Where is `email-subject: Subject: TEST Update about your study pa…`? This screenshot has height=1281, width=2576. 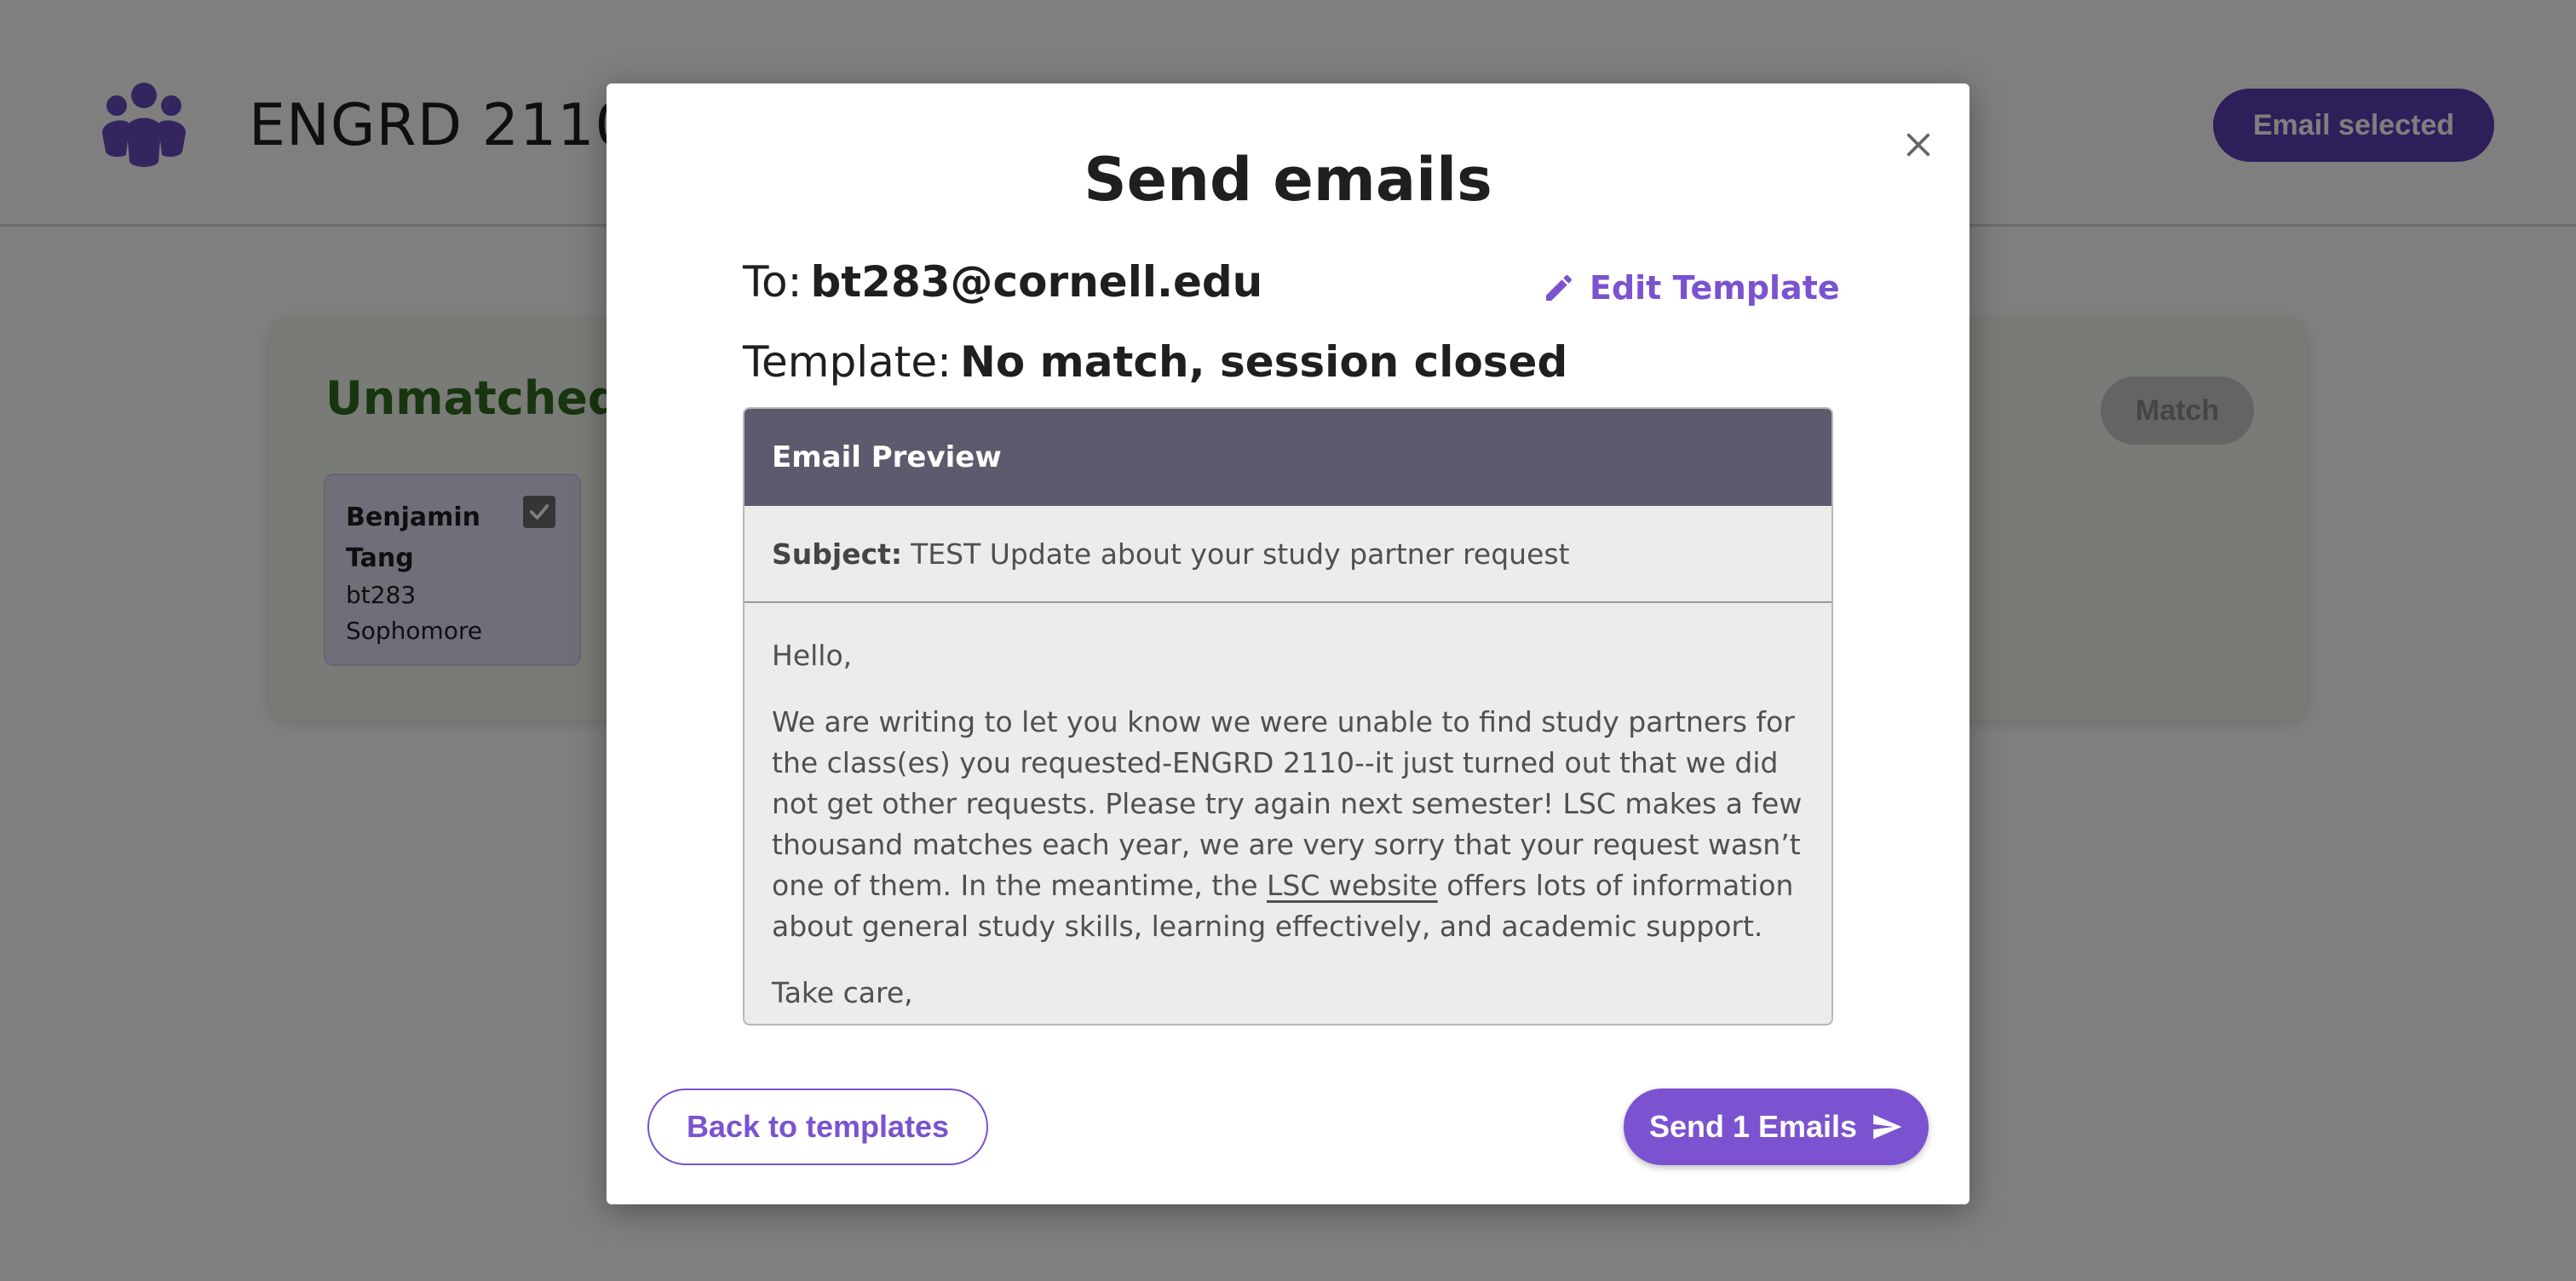
email-subject: Subject: TEST Update about your study pa… is located at coordinates (1288, 554).